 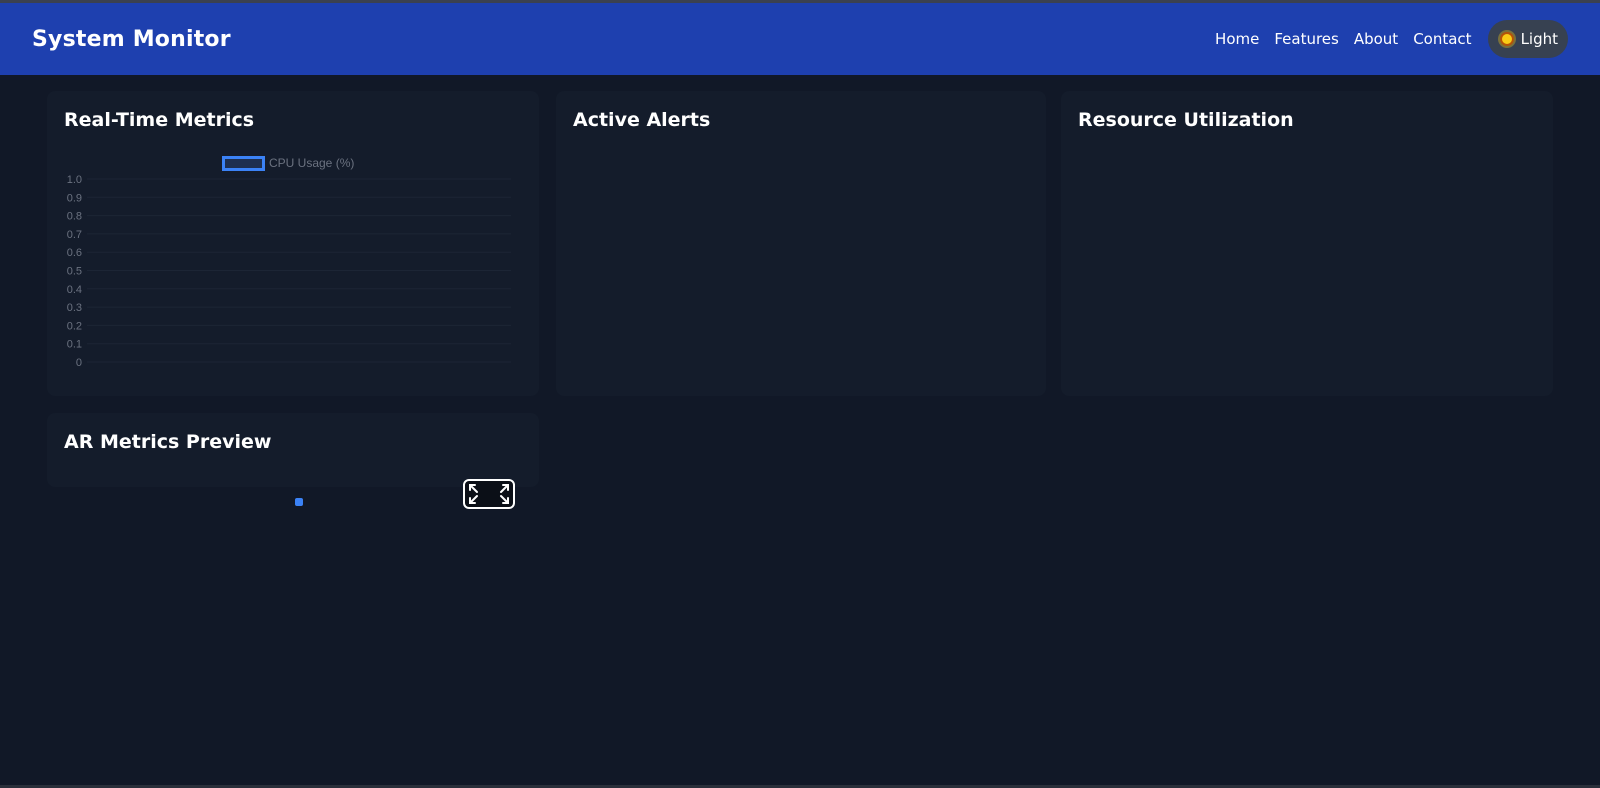 What do you see at coordinates (243, 163) in the screenshot?
I see `legend-swatch-cpu-usage` at bounding box center [243, 163].